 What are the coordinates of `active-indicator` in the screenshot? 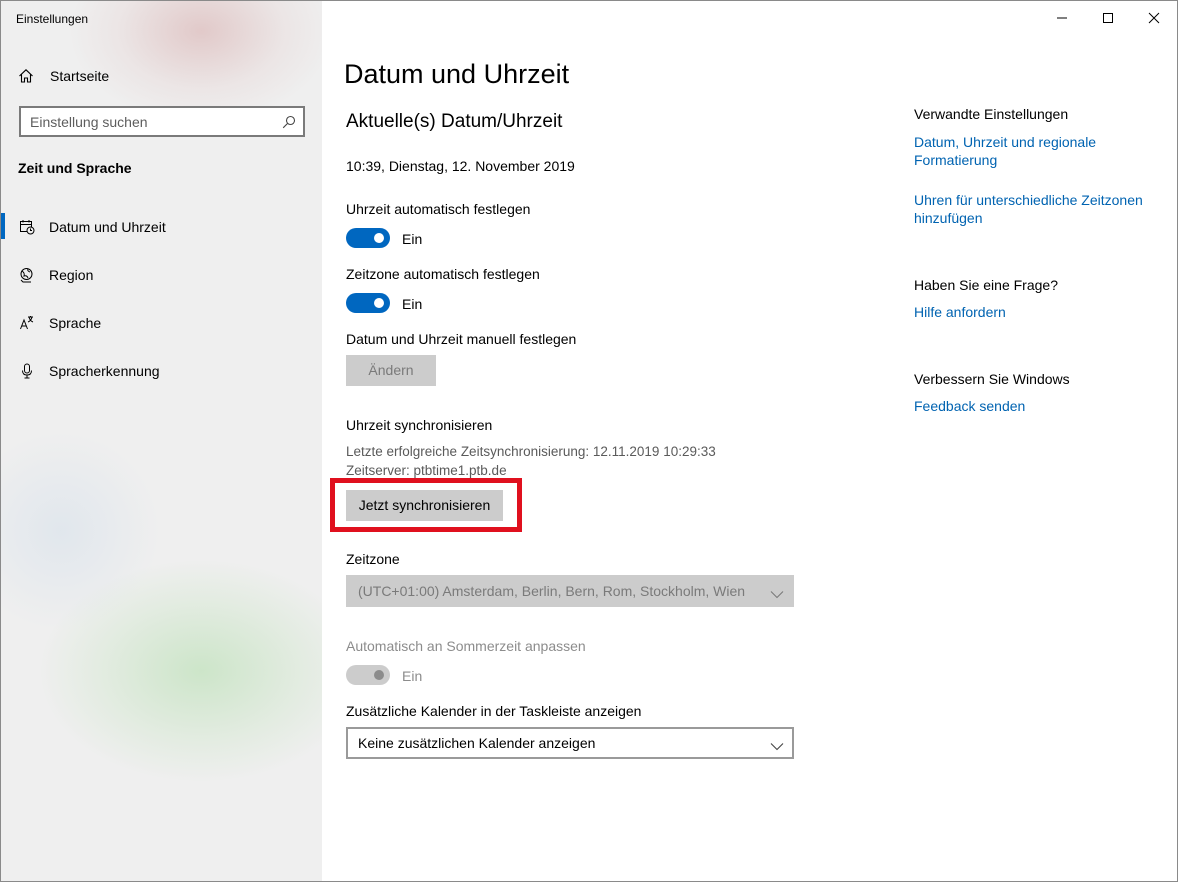 It's located at (3, 226).